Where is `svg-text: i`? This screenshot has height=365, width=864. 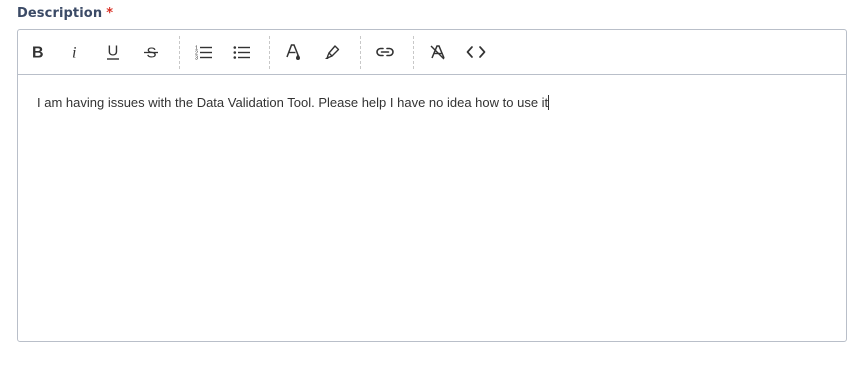 svg-text: i is located at coordinates (74, 53).